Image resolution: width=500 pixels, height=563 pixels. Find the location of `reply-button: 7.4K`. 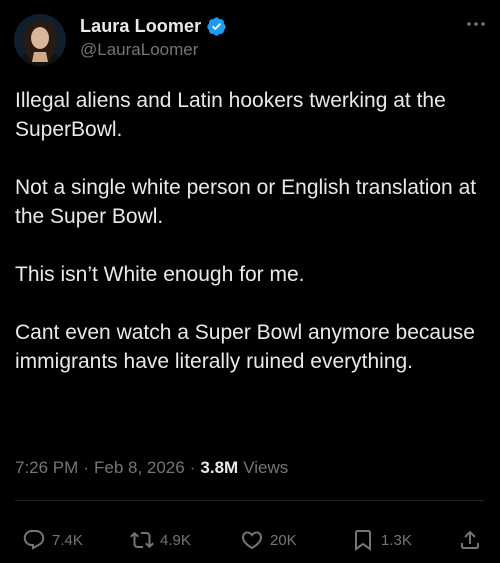

reply-button: 7.4K is located at coordinates (52, 540).